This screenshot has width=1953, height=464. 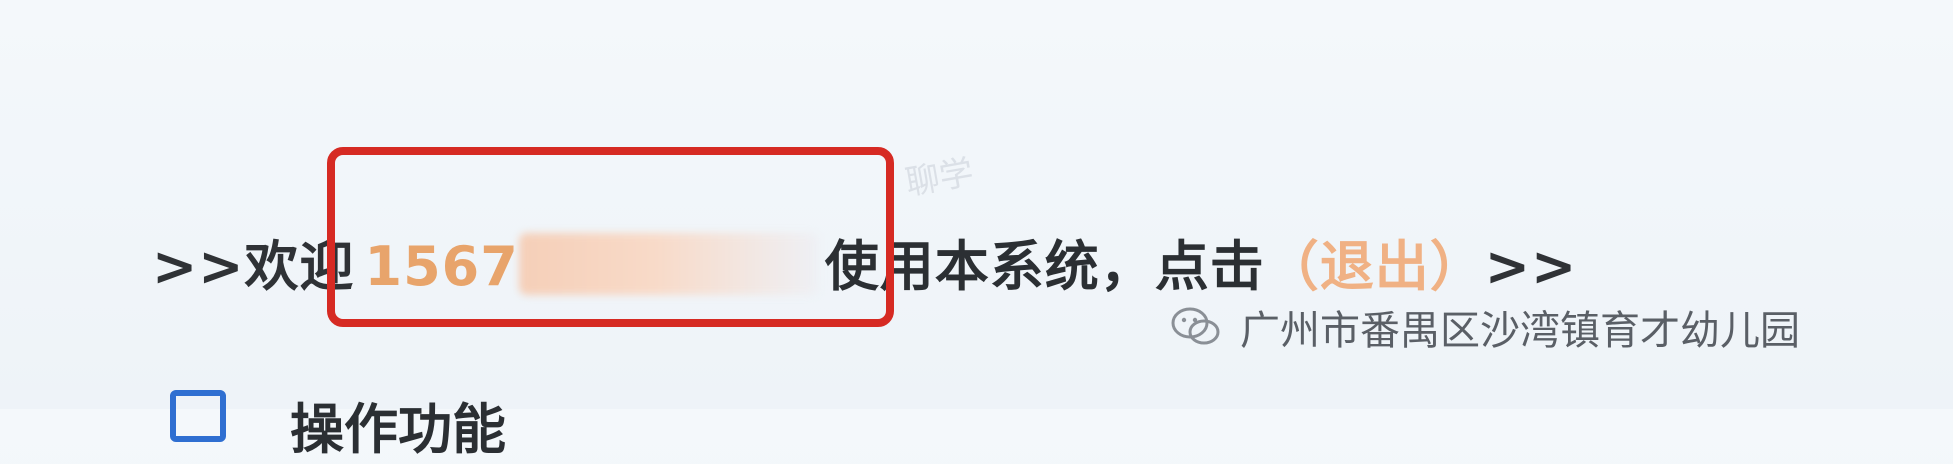 What do you see at coordinates (1520, 331) in the screenshot?
I see `source-text: 广州市番禺区沙湾镇育才幼儿园` at bounding box center [1520, 331].